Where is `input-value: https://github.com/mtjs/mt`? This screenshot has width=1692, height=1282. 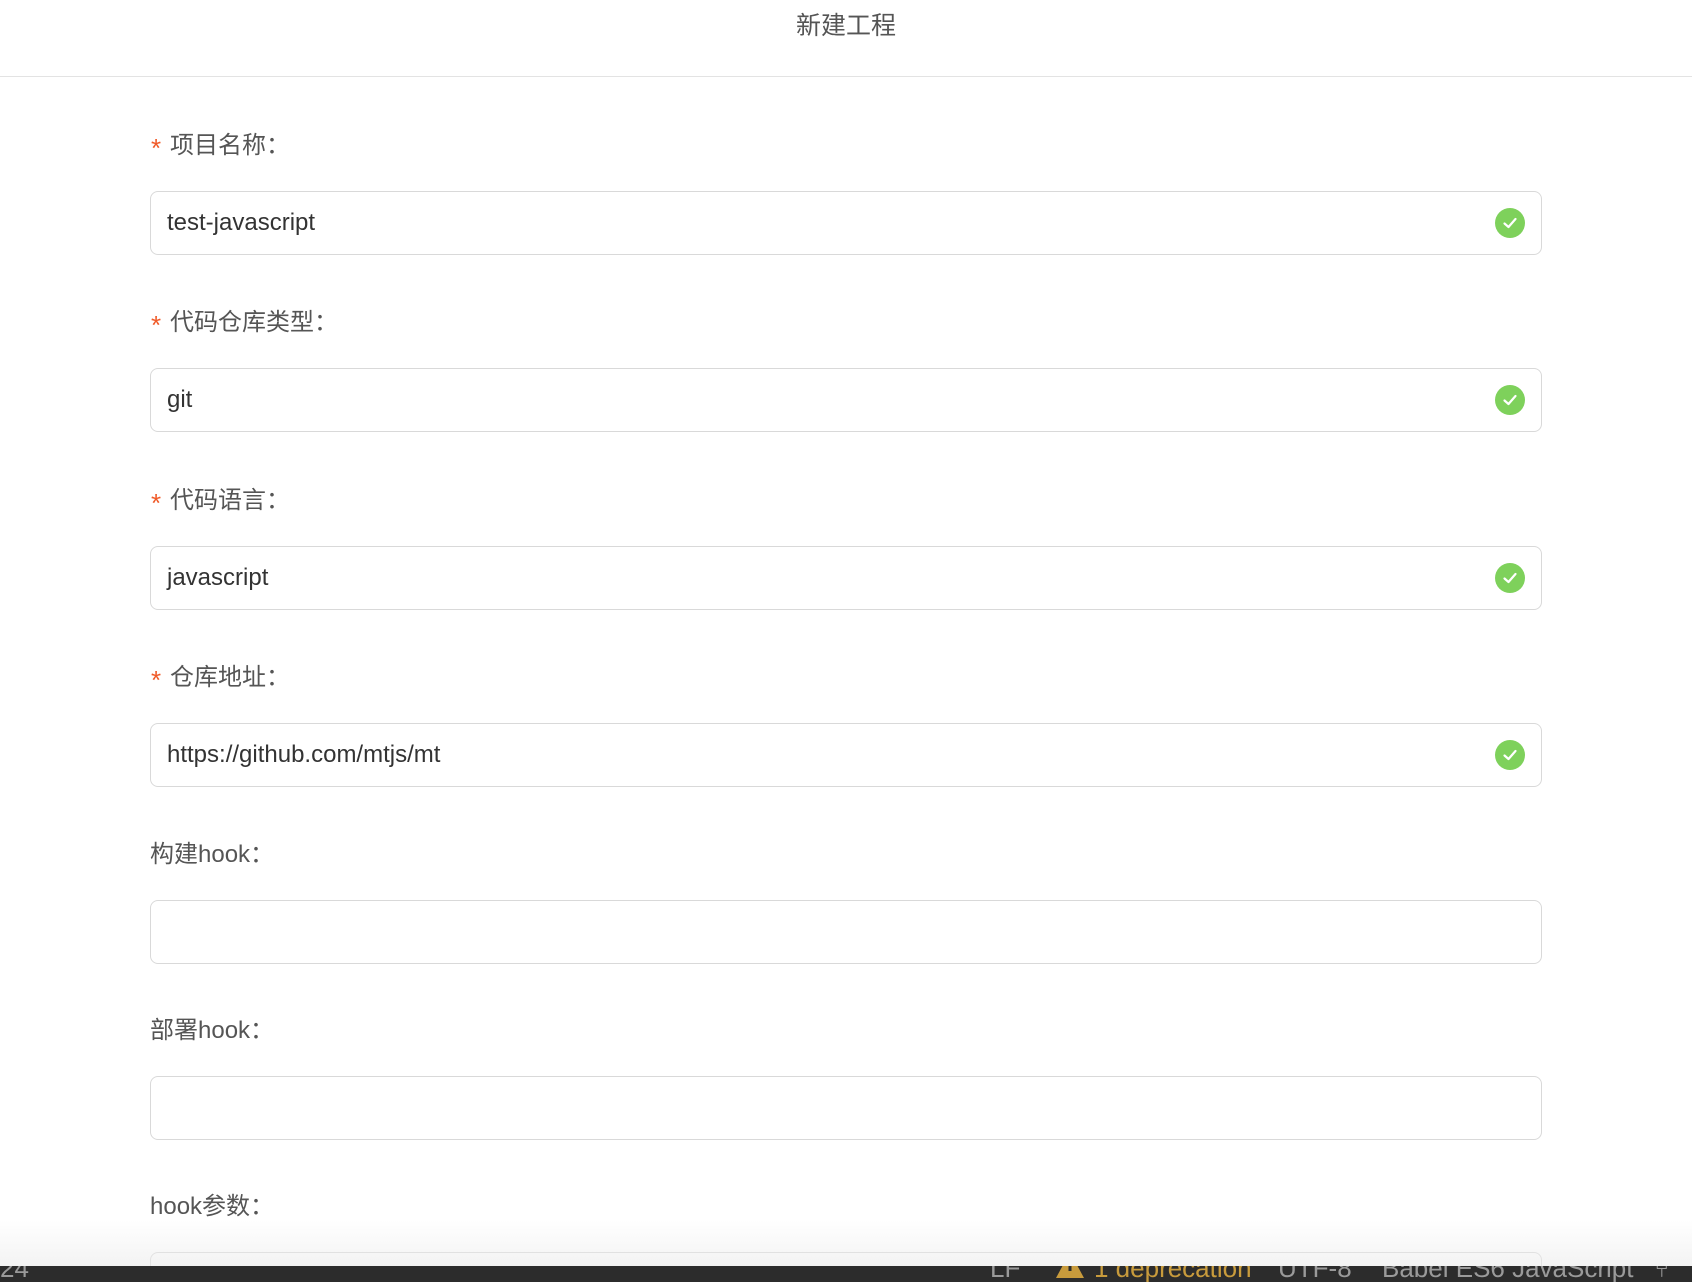
input-value: https://github.com/mtjs/mt is located at coordinates (304, 754).